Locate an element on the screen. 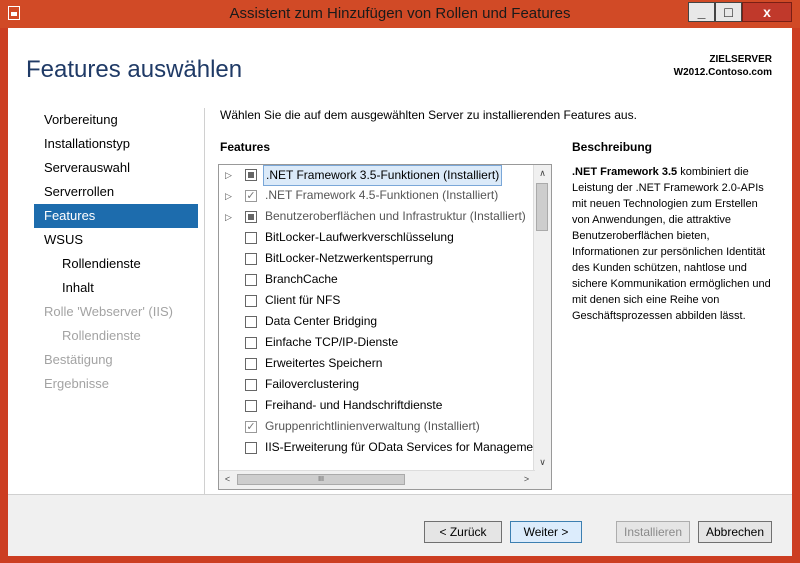 This screenshot has width=800, height=563. nav-item-webserver-rollendienste: Rollendienste is located at coordinates (101, 335).